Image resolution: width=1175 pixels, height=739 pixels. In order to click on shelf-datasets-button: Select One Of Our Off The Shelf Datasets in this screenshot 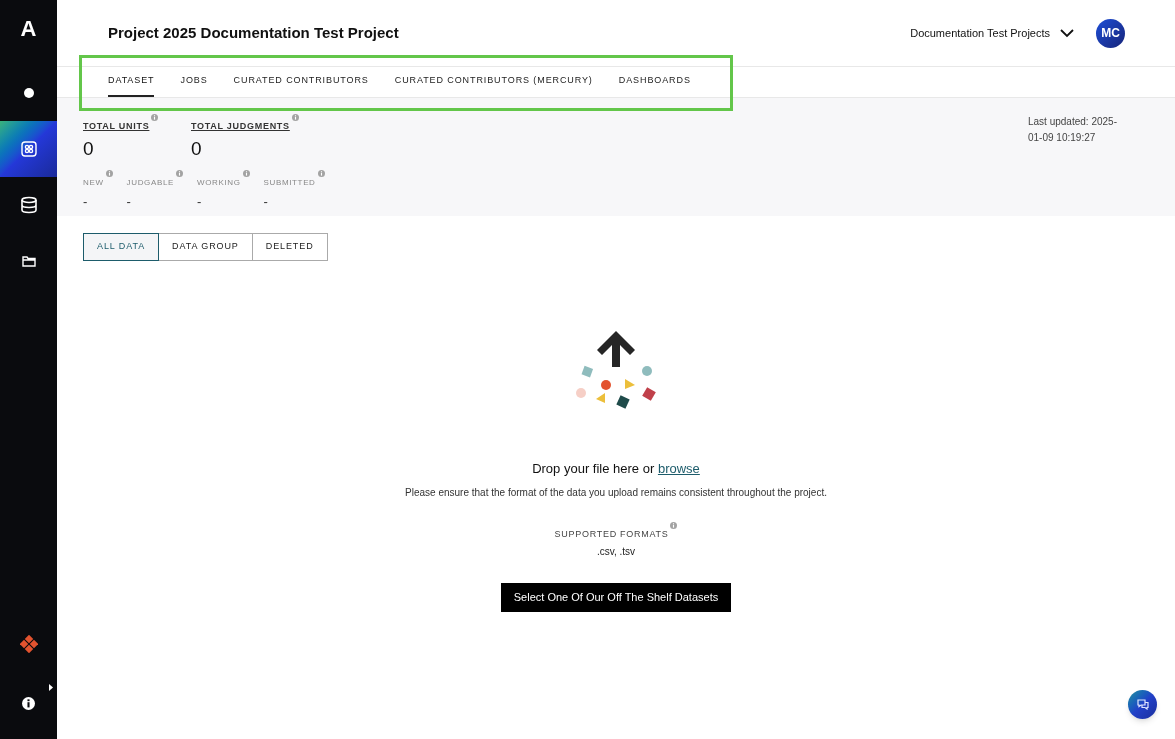, I will do `click(616, 597)`.